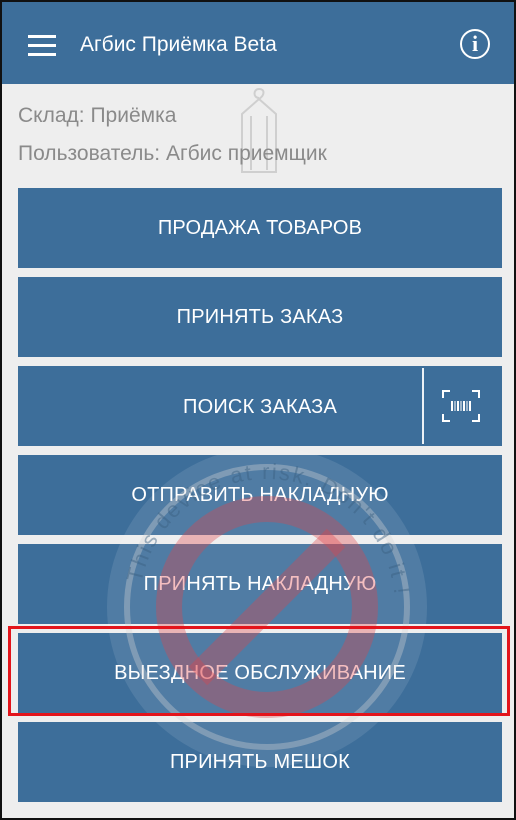 This screenshot has width=516, height=820. I want to click on accept-bag-button: ПРИНЯТЬ МЕШОК, so click(260, 762).